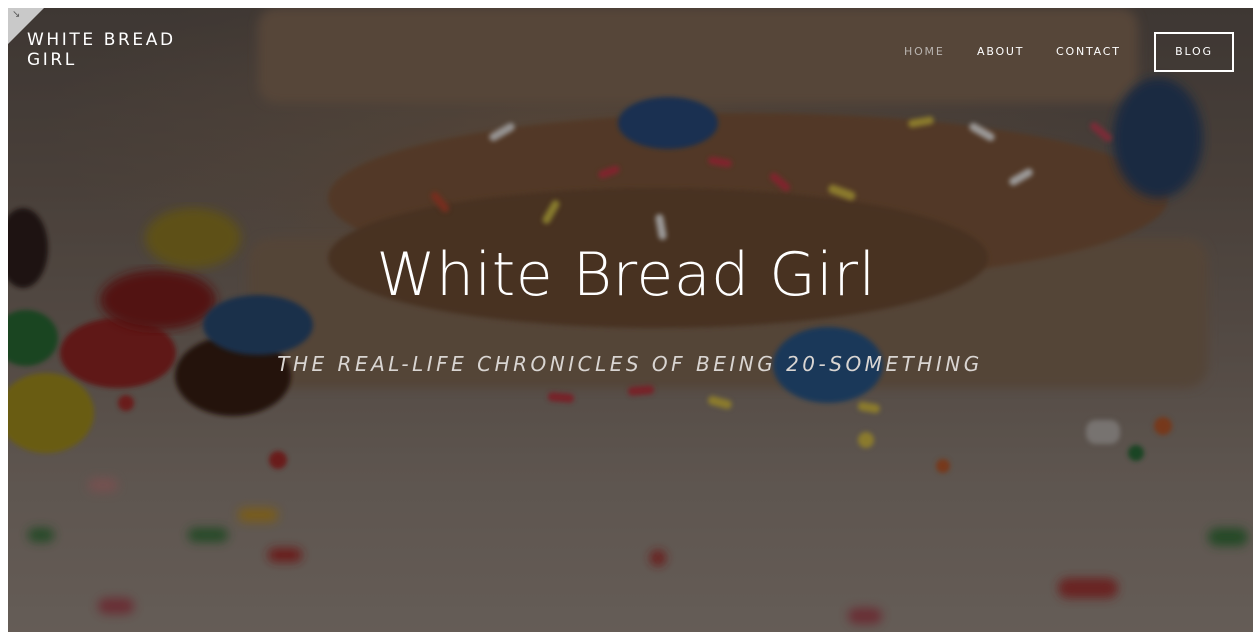  I want to click on nav-blog-button: BLOG, so click(1194, 52).